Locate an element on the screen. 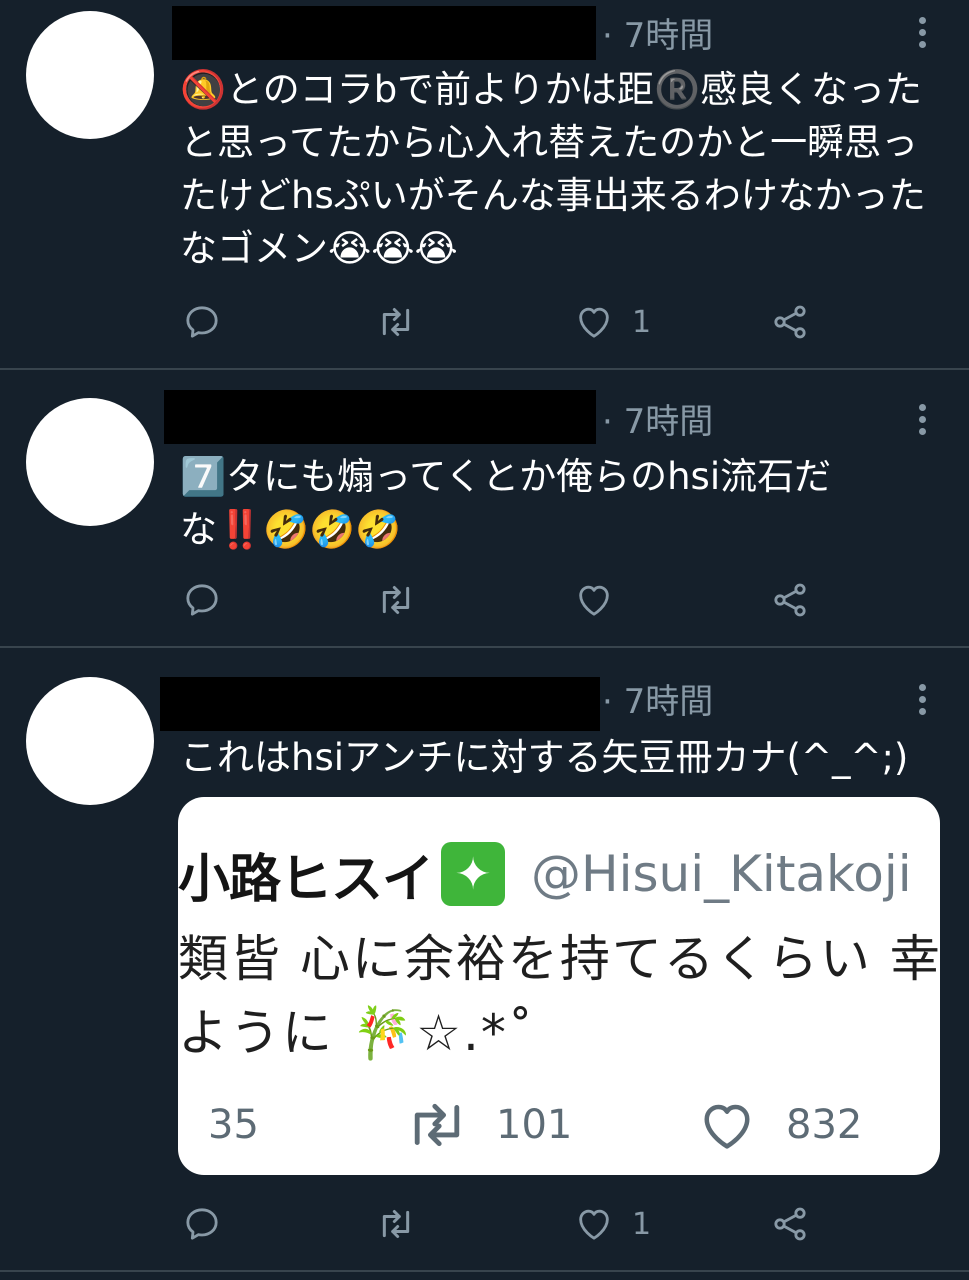 The image size is (969, 1280). quoted-reply-count: 35 is located at coordinates (233, 1125).